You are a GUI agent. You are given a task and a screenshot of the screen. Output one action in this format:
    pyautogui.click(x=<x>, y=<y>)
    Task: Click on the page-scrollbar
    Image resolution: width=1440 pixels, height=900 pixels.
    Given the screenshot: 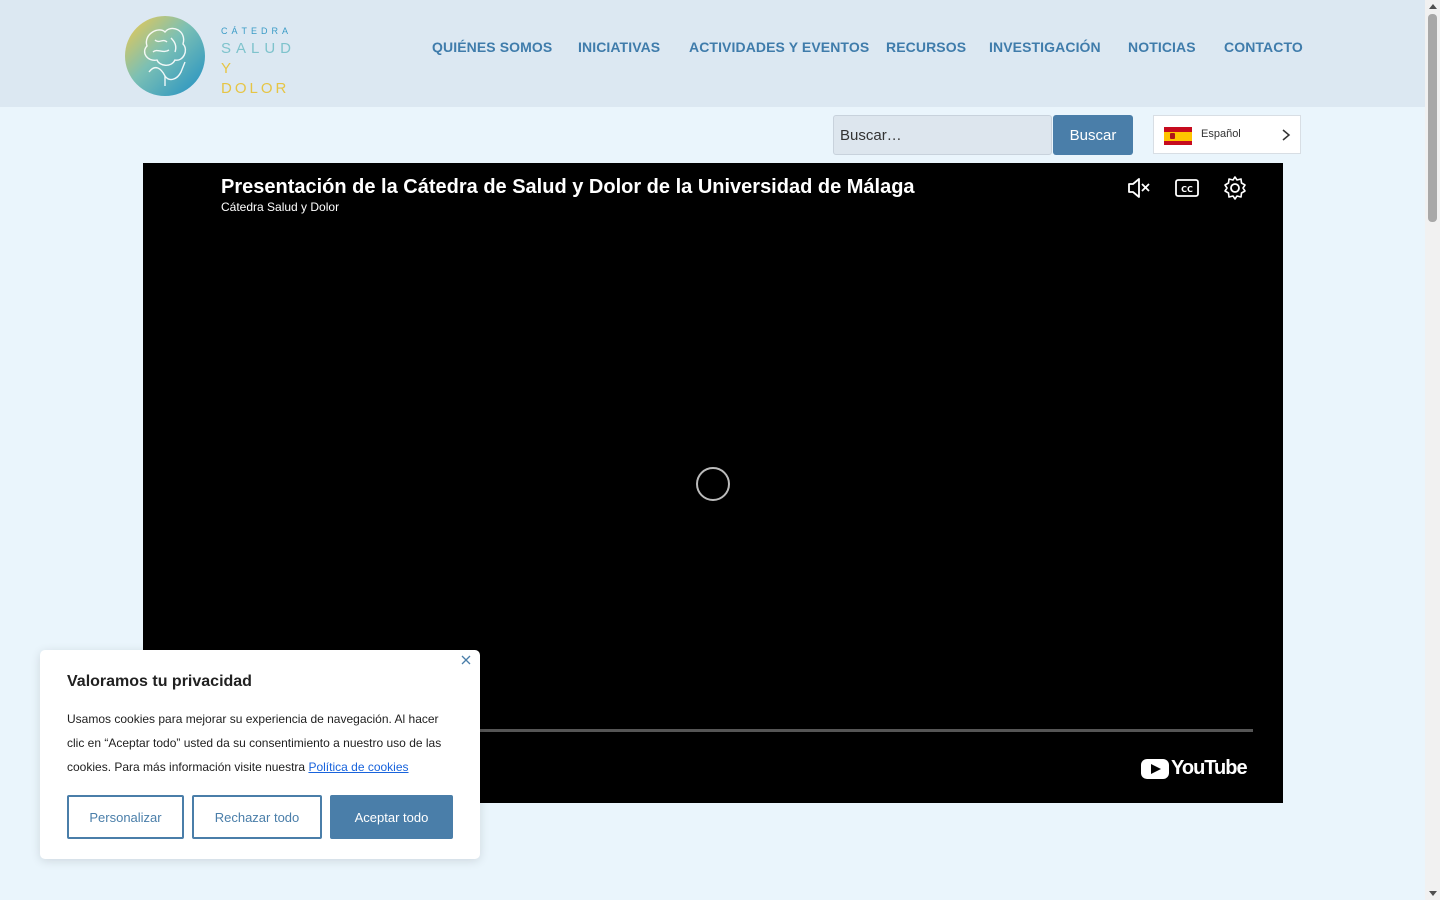 What is the action you would take?
    pyautogui.click(x=1432, y=450)
    